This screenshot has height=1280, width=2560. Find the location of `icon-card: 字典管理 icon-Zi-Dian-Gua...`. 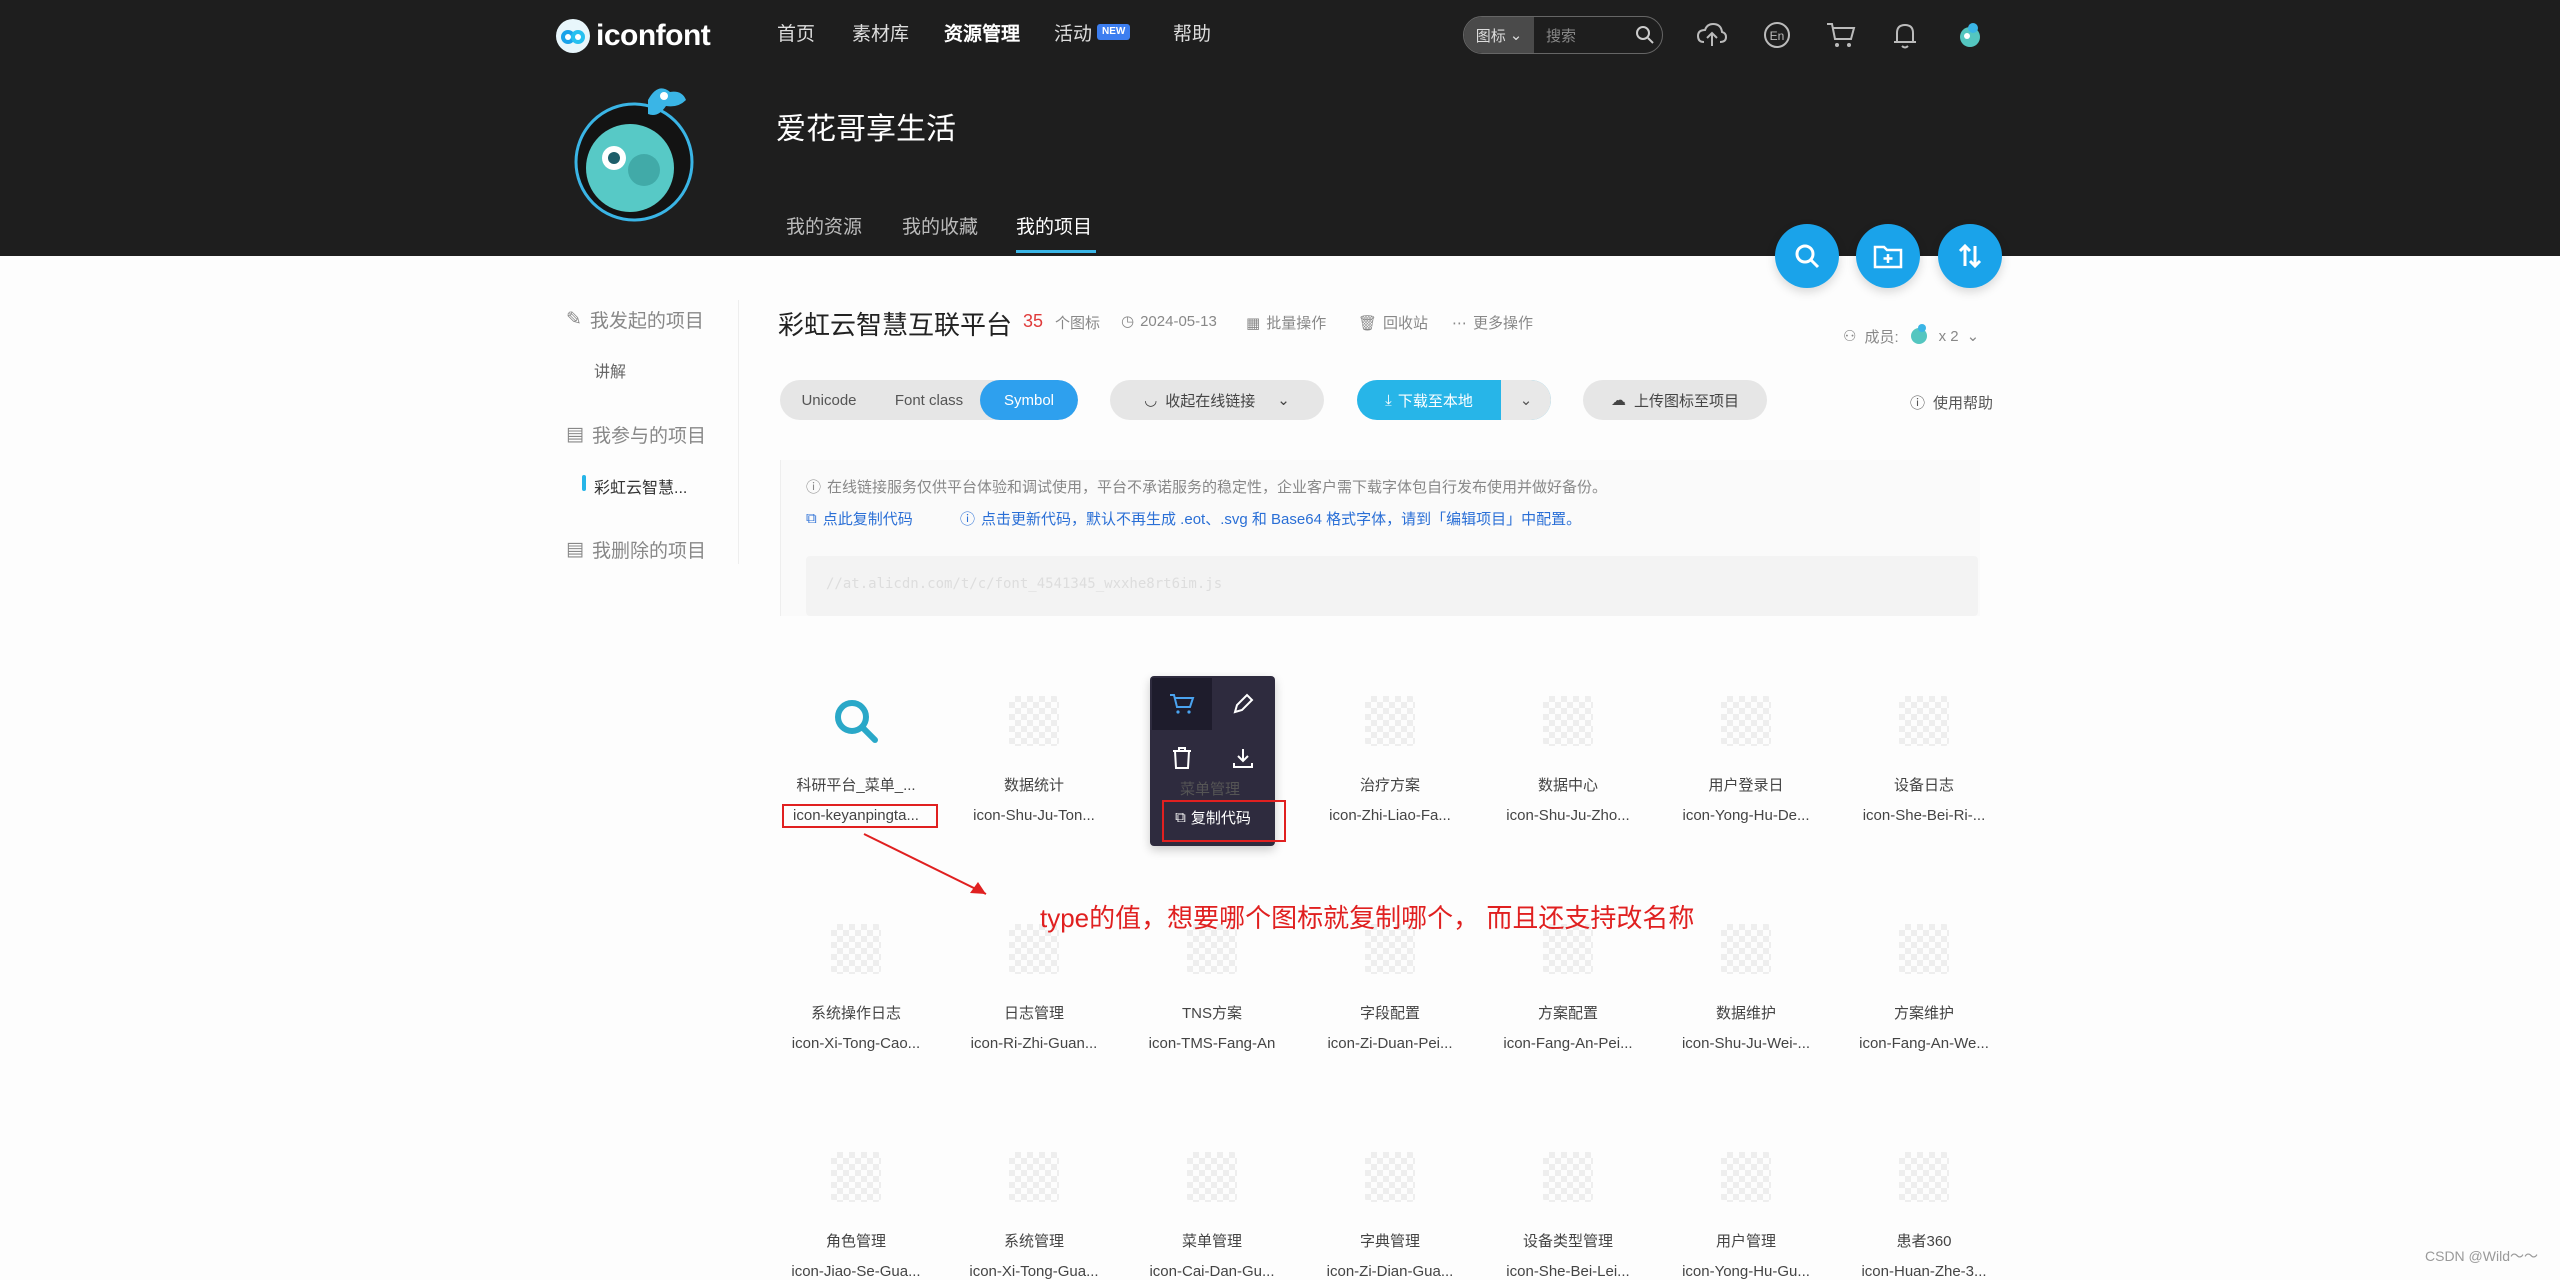

icon-card: 字典管理 icon-Zi-Dian-Gua... is located at coordinates (1390, 1216).